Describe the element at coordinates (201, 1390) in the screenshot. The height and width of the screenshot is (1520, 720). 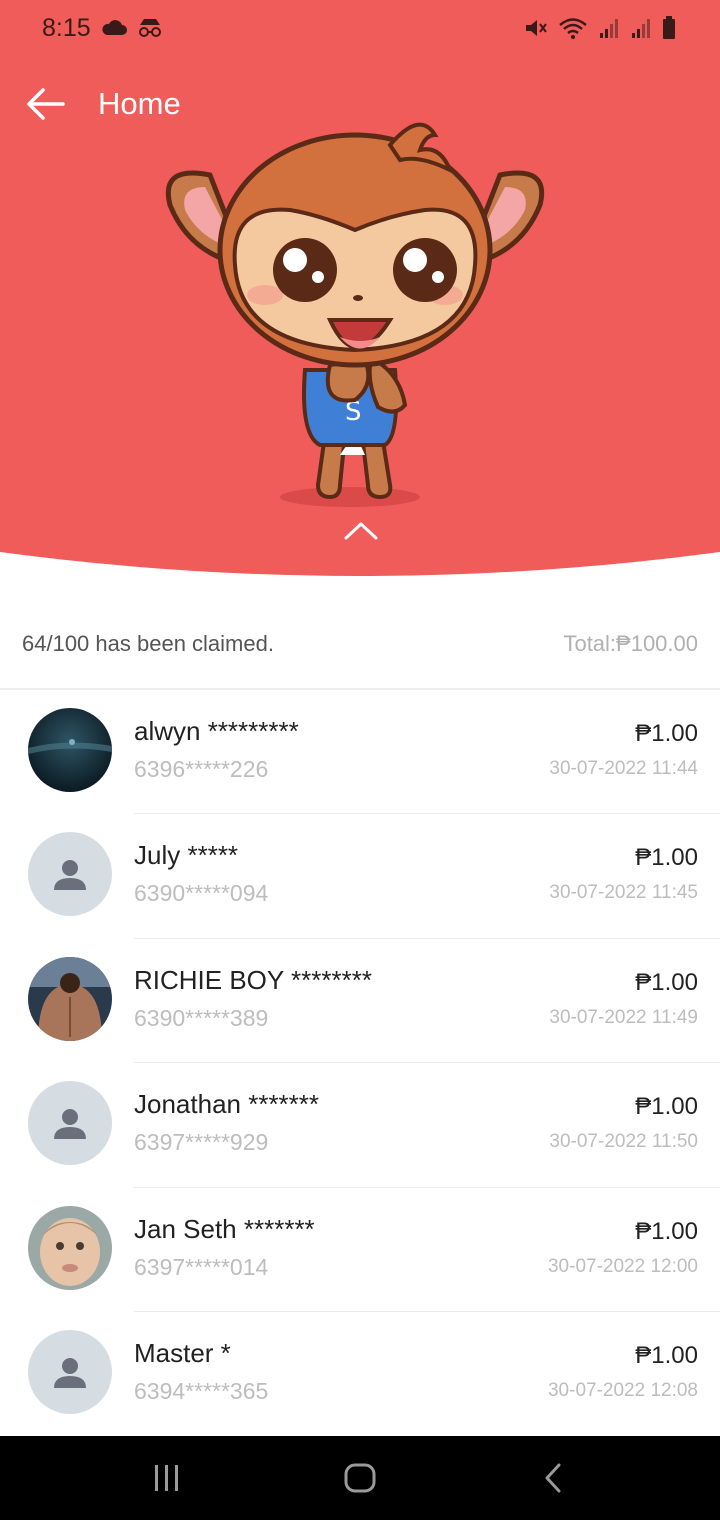
I see `claimer-phone: 6394*****365` at that location.